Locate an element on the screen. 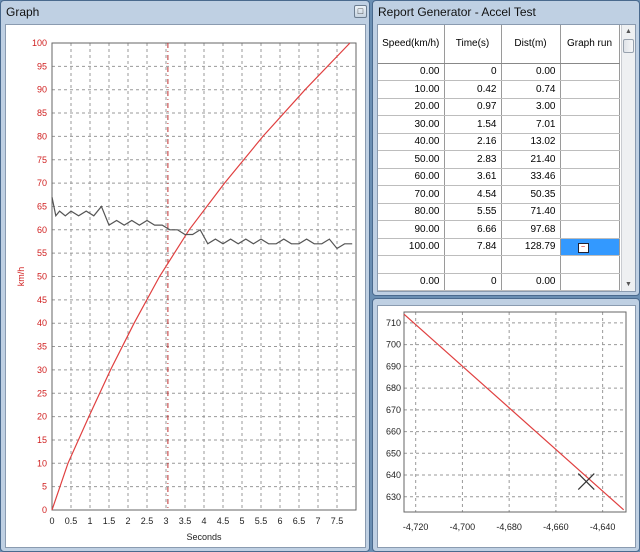 Image resolution: width=640 pixels, height=552 pixels. y-tick-label: 70 is located at coordinates (42, 183).